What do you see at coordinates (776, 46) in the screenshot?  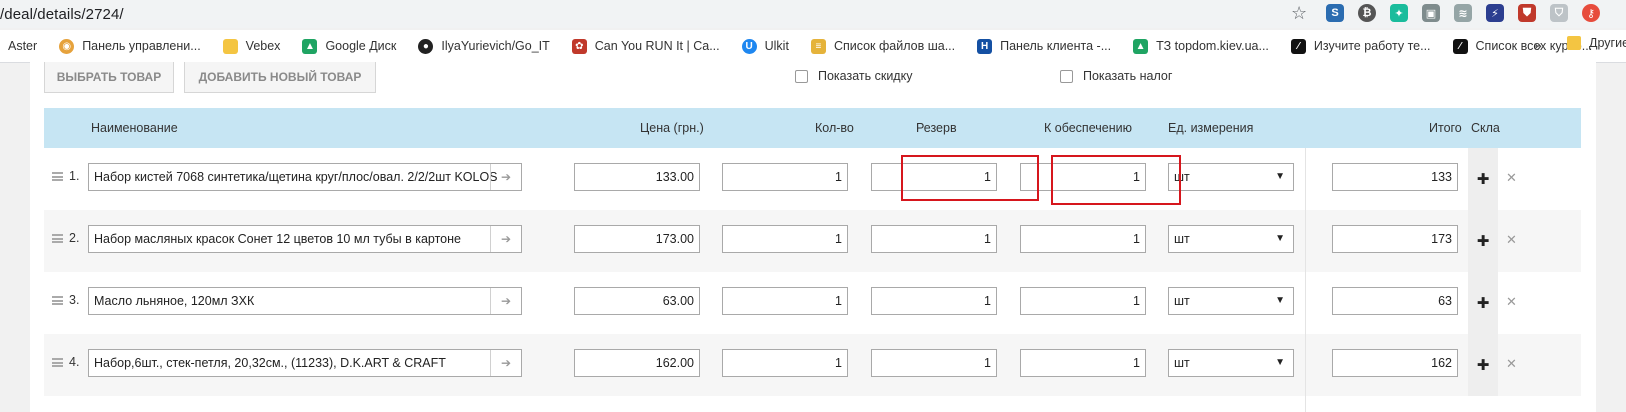 I see `bookmark-label: Ulkit` at bounding box center [776, 46].